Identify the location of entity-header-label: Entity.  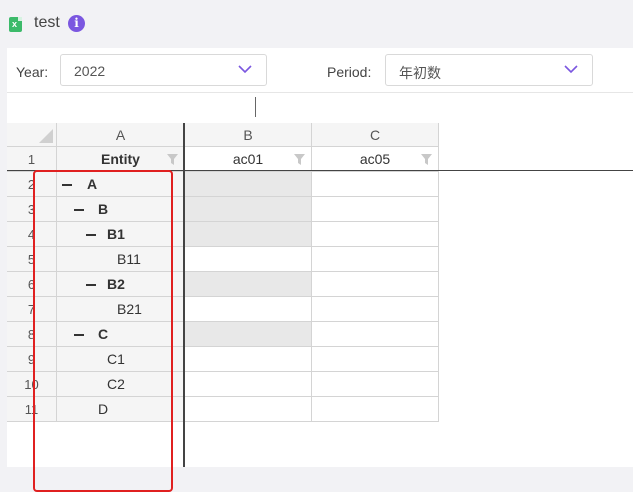
(120, 159).